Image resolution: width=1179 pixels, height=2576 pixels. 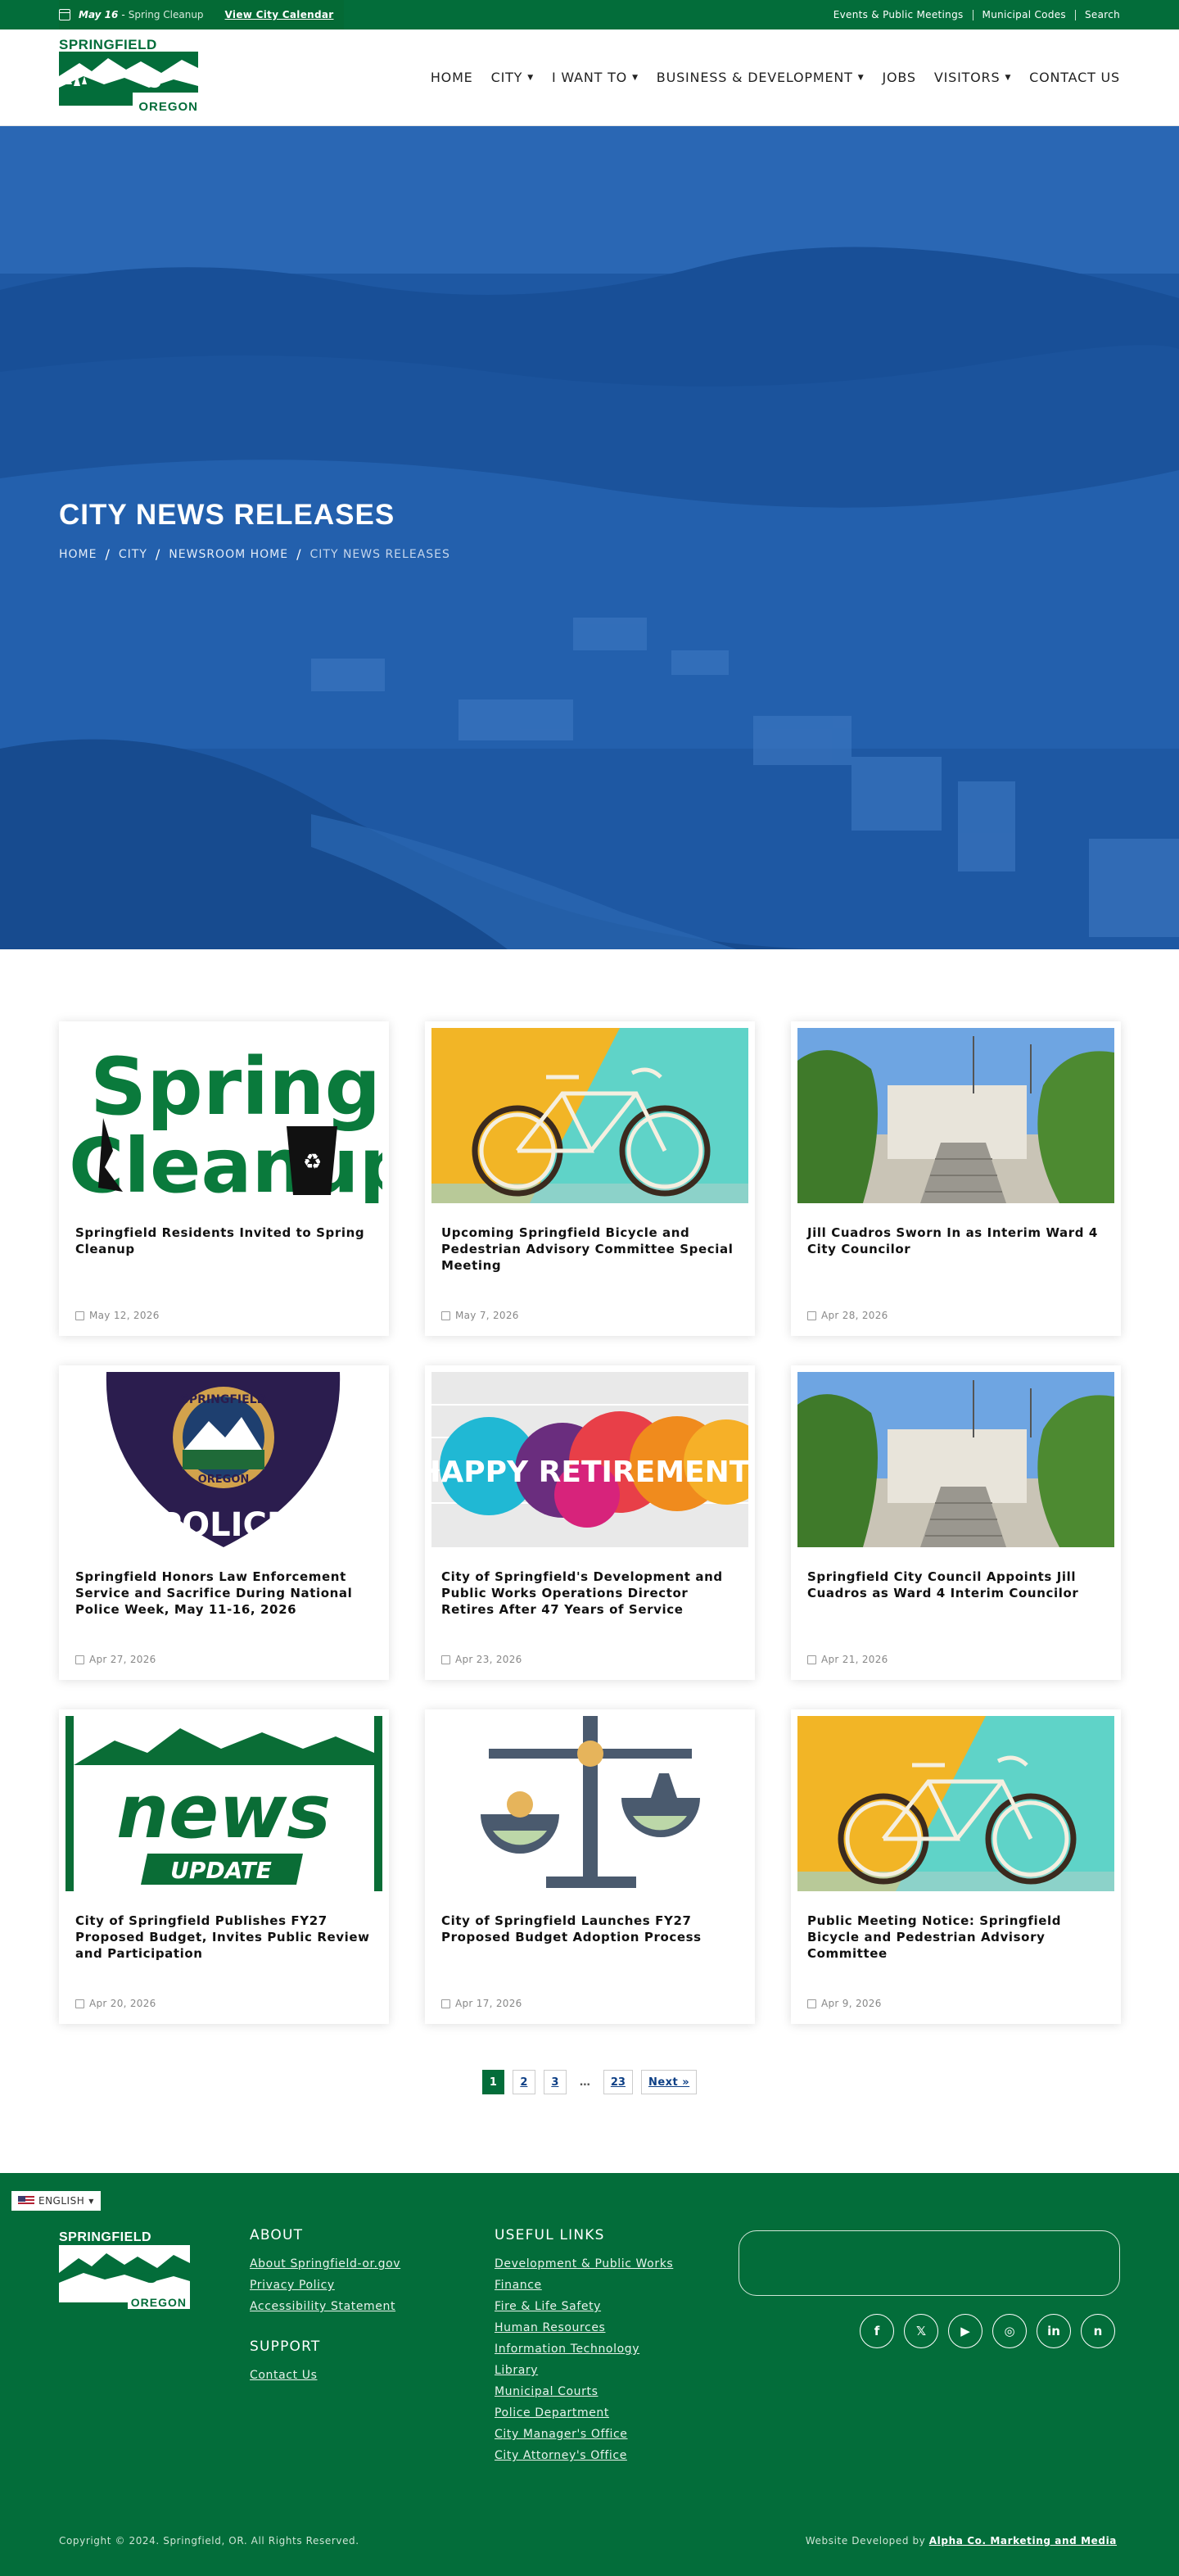 What do you see at coordinates (589, 2082) in the screenshot?
I see `pagination: 1 2 3 … 23 Next »` at bounding box center [589, 2082].